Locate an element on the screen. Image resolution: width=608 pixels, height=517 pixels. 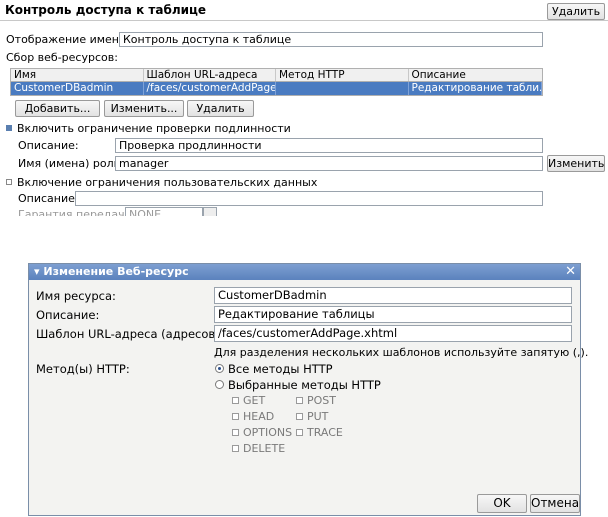
selected-methods-radio is located at coordinates (219, 384).